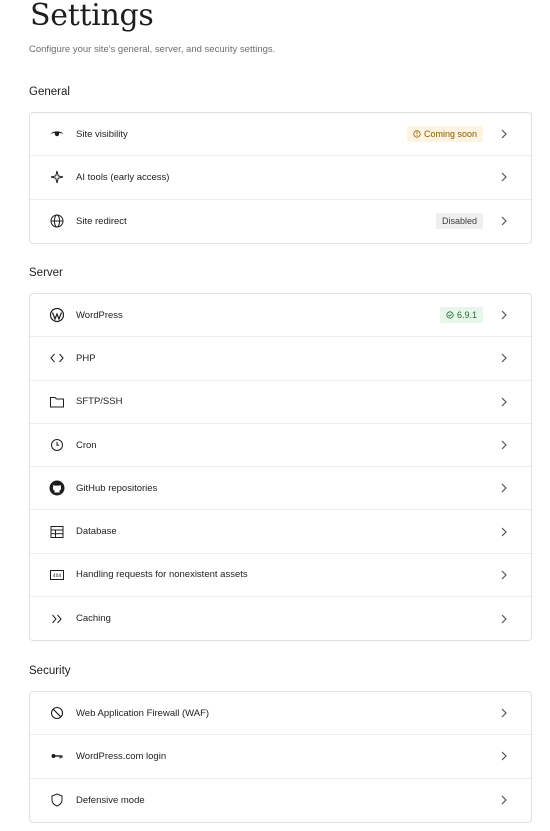 Image resolution: width=550 pixels, height=831 pixels. What do you see at coordinates (50, 671) in the screenshot?
I see `section-title-security: Security` at bounding box center [50, 671].